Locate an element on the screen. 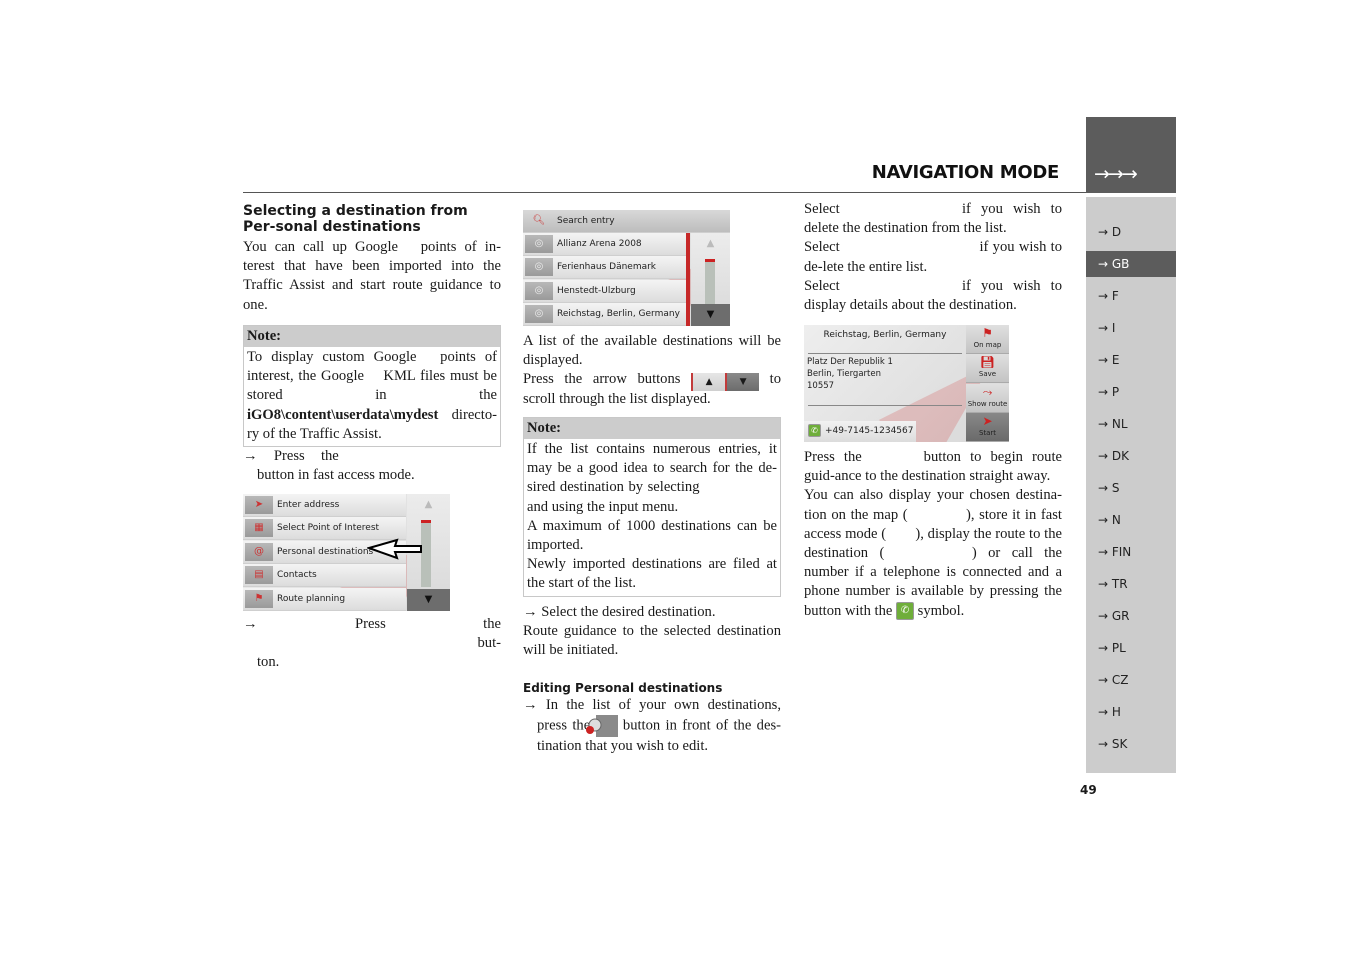 This screenshot has width=1351, height=954. button-label: On map is located at coordinates (987, 345).